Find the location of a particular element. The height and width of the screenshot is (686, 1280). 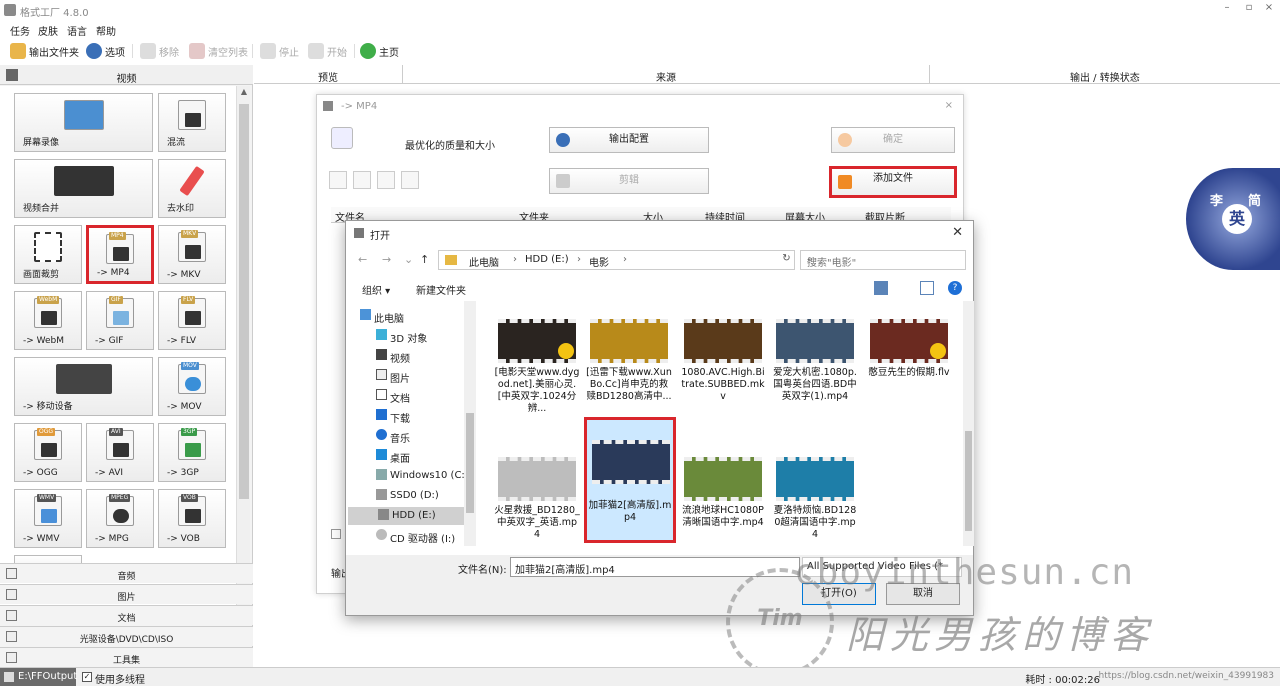

file-item-selected: 加菲猫2[高清版].mp4 is located at coordinates (630, 480).